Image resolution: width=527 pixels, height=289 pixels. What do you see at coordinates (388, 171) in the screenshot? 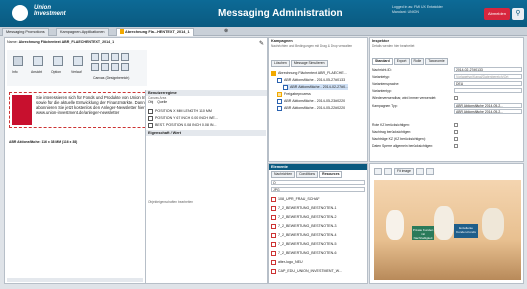
I see `zoom-in-icon` at bounding box center [388, 171].